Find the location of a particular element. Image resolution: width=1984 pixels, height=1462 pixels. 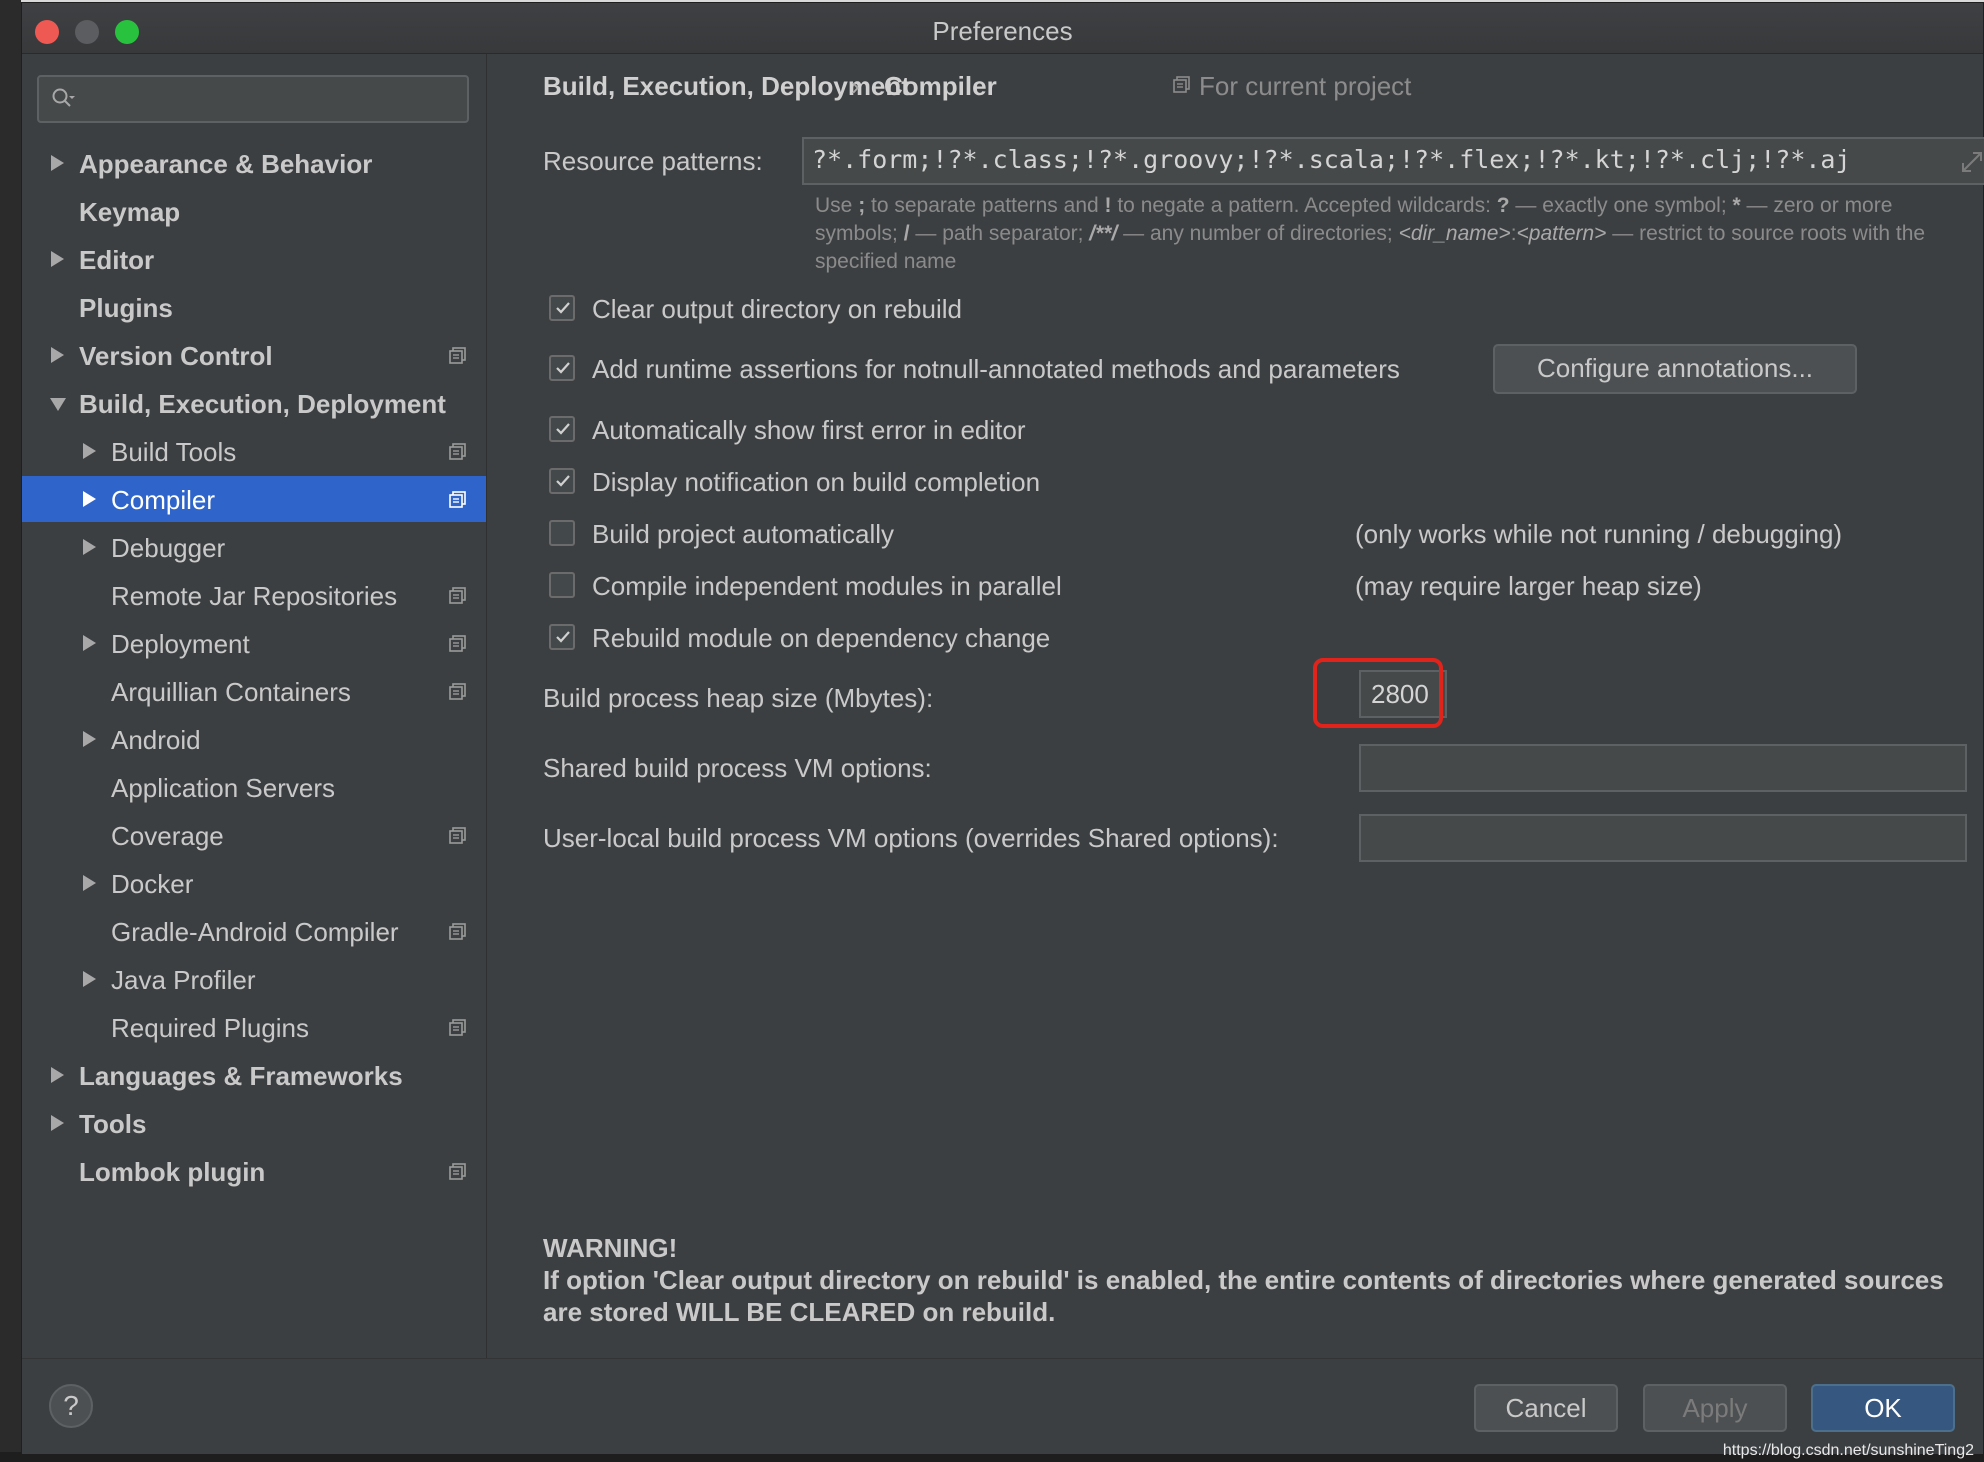

chevron-down-icon is located at coordinates (58, 404).